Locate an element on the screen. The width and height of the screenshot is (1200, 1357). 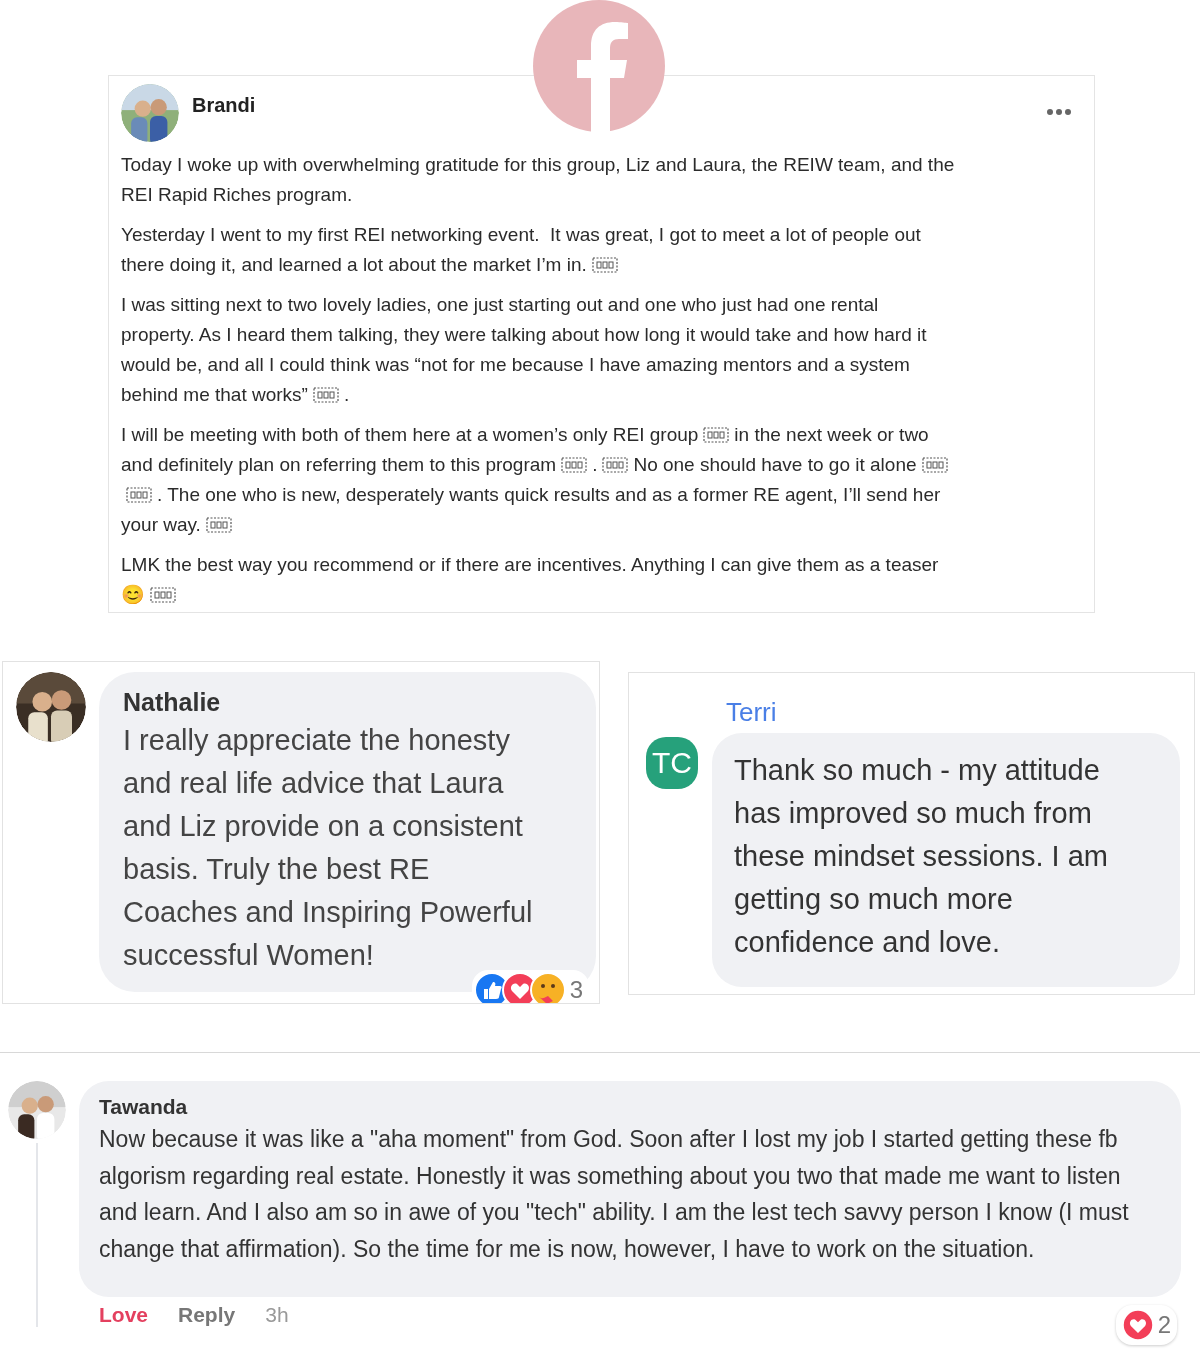
post-text: and definitely plan on referring them to this program is located at coordinates (339, 465).